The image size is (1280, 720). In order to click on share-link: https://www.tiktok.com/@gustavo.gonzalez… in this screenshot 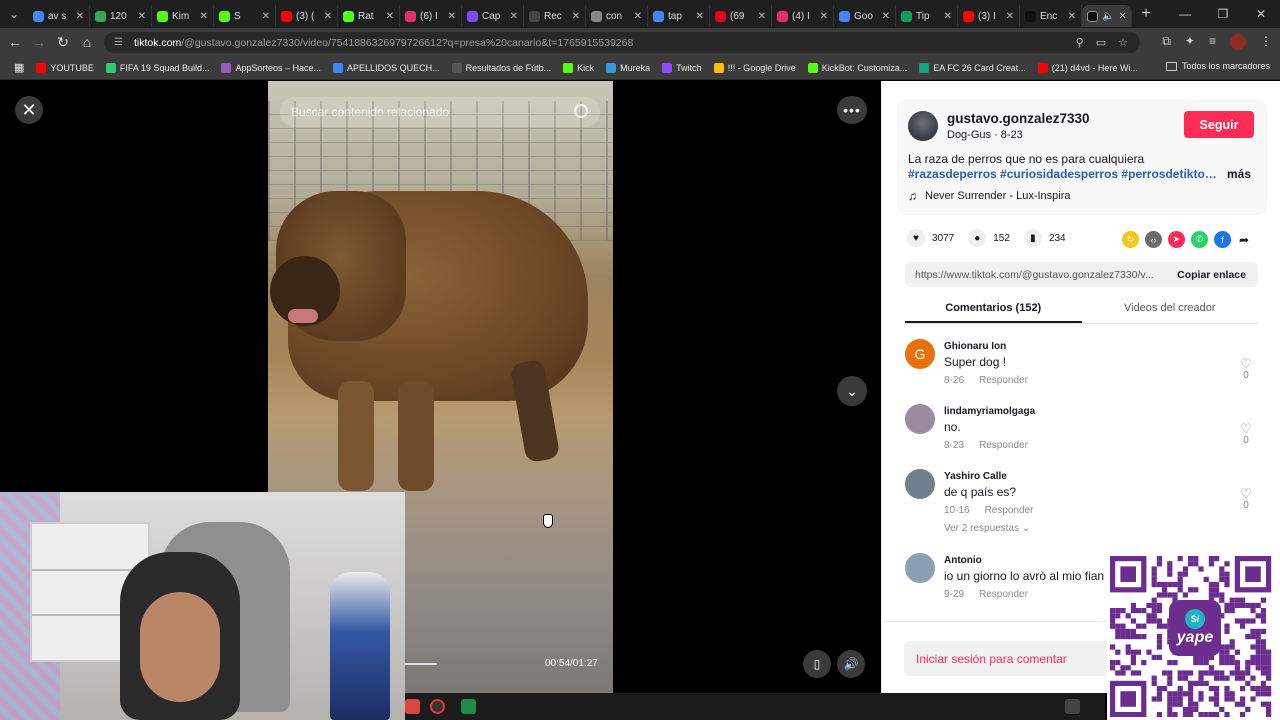, I will do `click(1035, 275)`.